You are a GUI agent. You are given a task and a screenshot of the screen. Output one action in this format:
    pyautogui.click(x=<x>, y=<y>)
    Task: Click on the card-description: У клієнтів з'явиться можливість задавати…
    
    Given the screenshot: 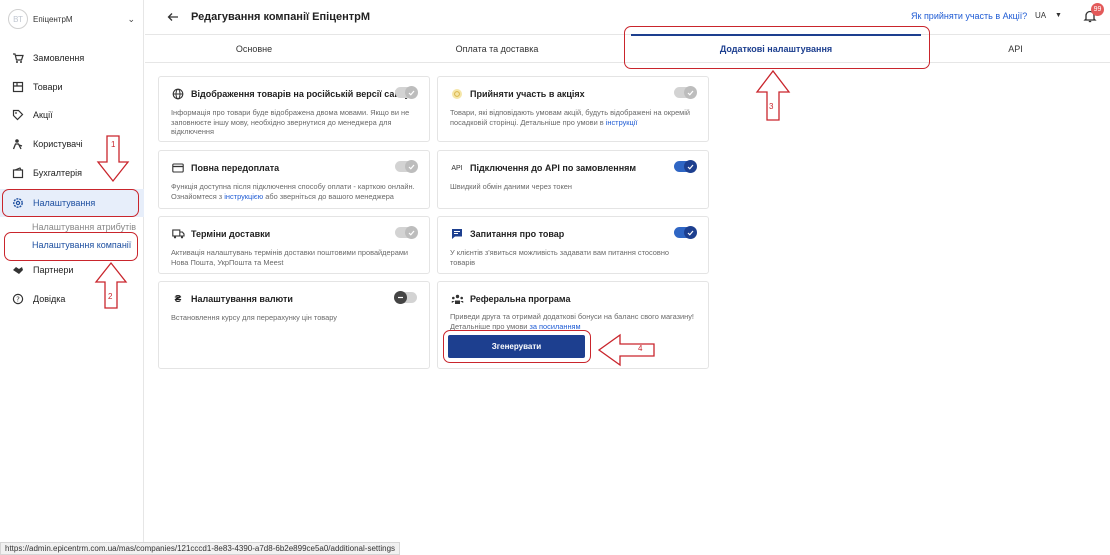 What is the action you would take?
    pyautogui.click(x=560, y=257)
    